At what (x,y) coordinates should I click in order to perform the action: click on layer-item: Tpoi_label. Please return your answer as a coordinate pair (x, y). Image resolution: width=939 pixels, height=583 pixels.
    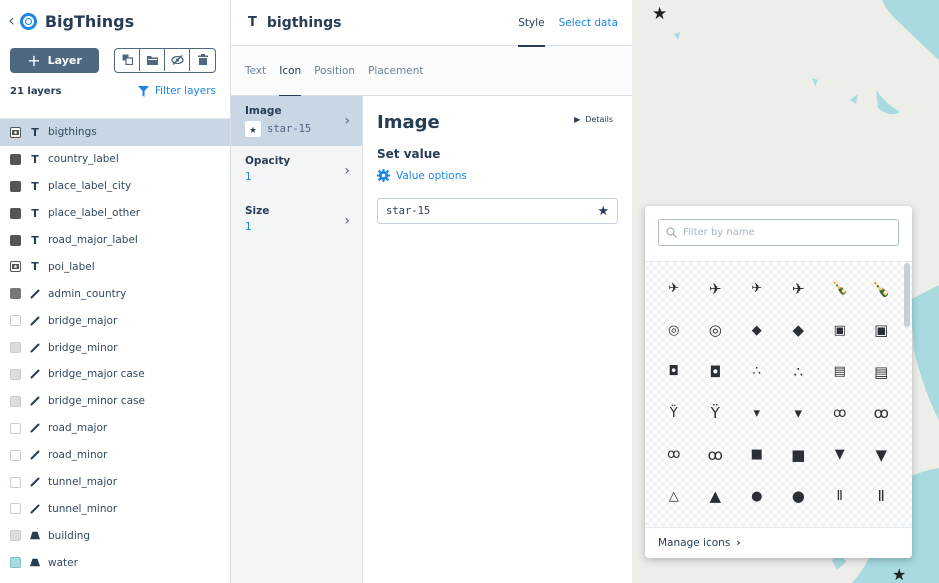
    Looking at the image, I should click on (115, 266).